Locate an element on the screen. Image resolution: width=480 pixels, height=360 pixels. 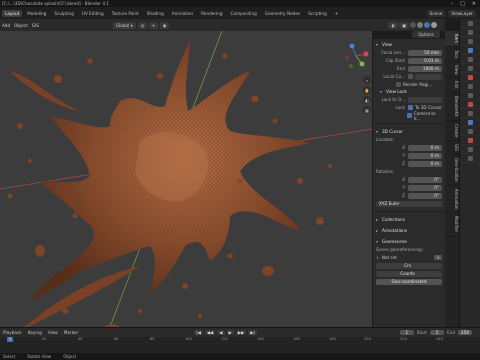
tab-animation: Animation is located at coordinates (182, 13).